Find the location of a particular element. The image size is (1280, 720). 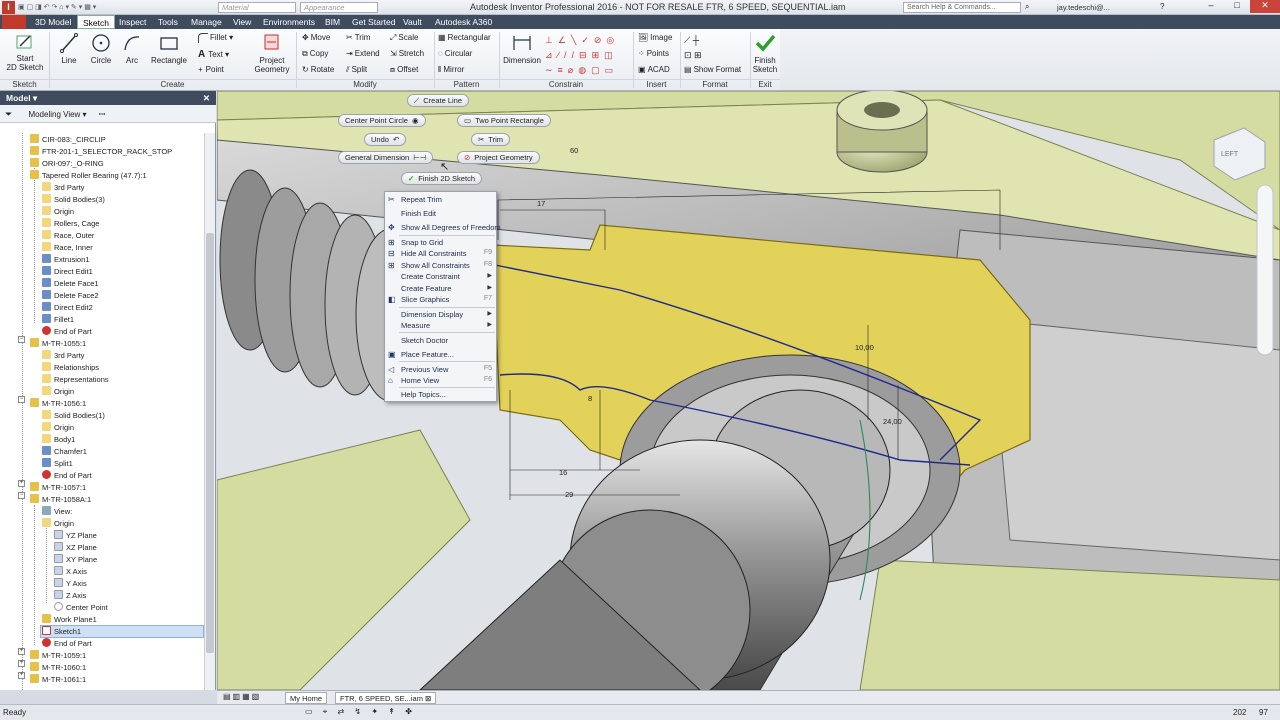

tree-item: M-TR-1056:1 is located at coordinates (58, 404).